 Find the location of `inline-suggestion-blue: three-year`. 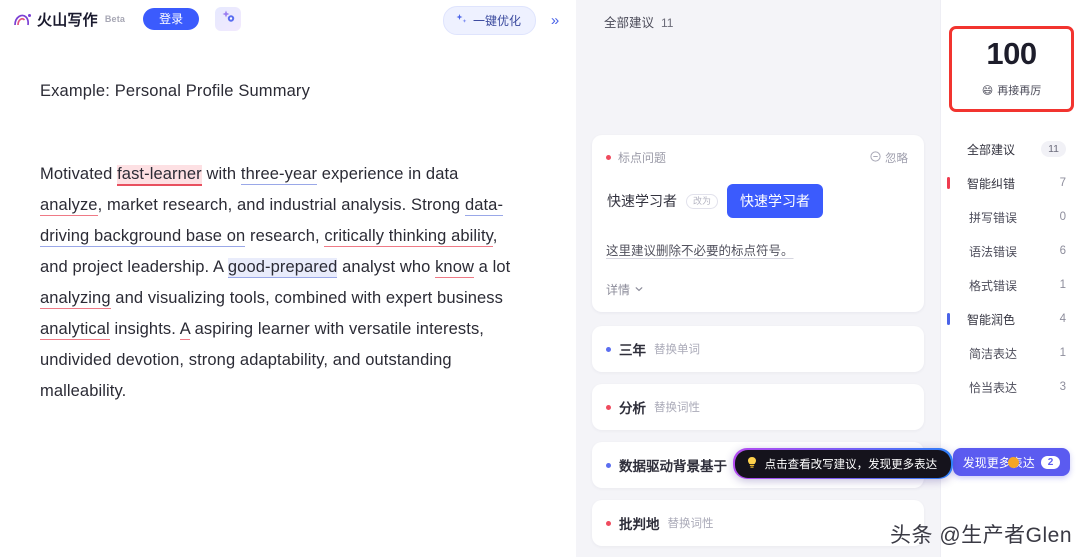

inline-suggestion-blue: three-year is located at coordinates (279, 175).